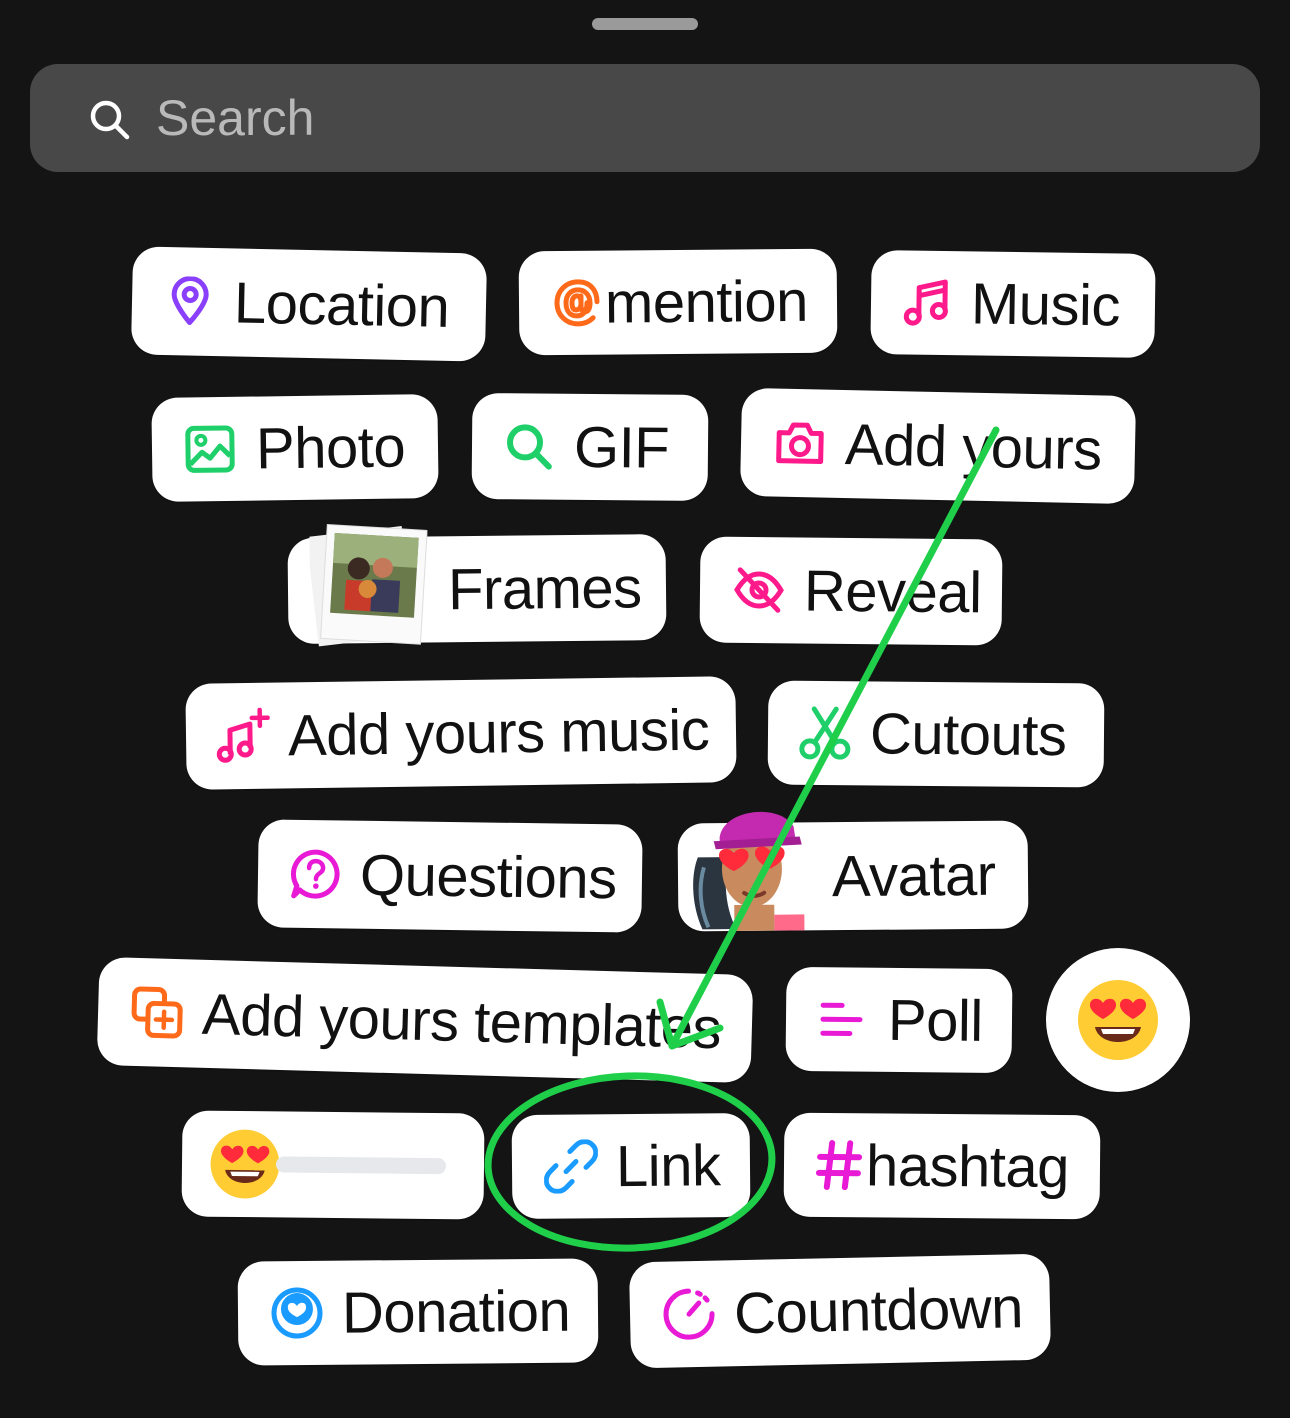  What do you see at coordinates (361, 1165) in the screenshot?
I see `emoji-slider-track` at bounding box center [361, 1165].